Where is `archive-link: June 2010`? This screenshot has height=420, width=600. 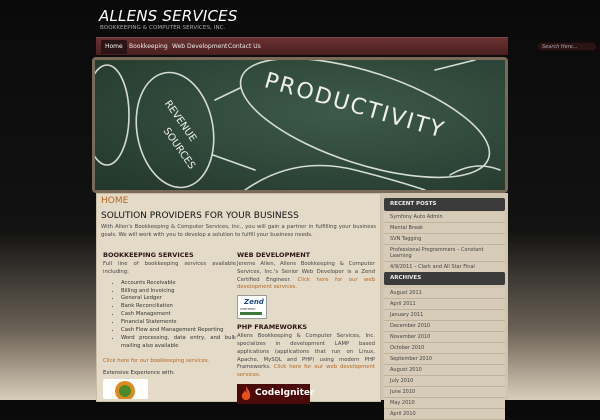 archive-link: June 2010 is located at coordinates (444, 392).